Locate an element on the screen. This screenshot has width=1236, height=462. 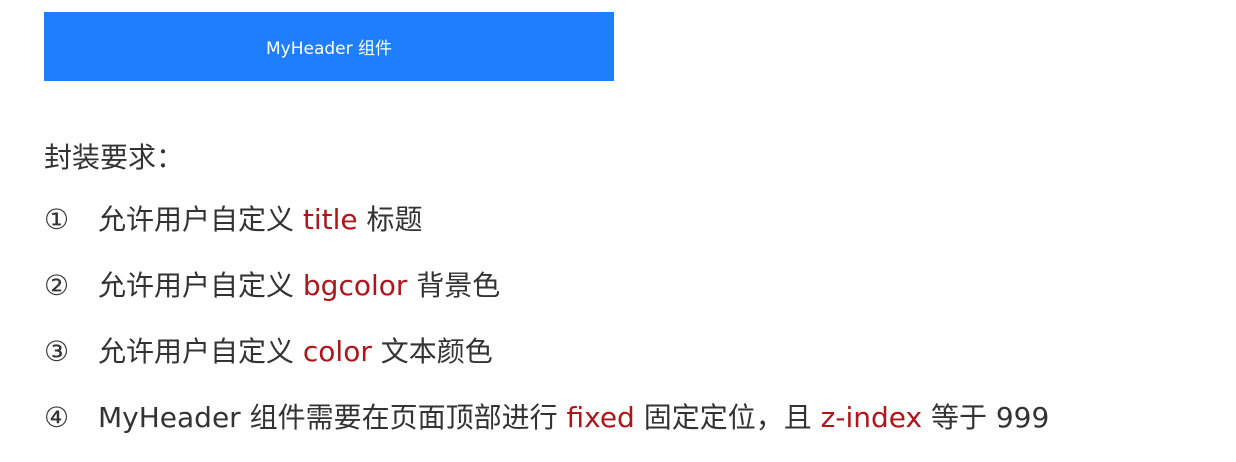
requirement-number: ① is located at coordinates (57, 219).